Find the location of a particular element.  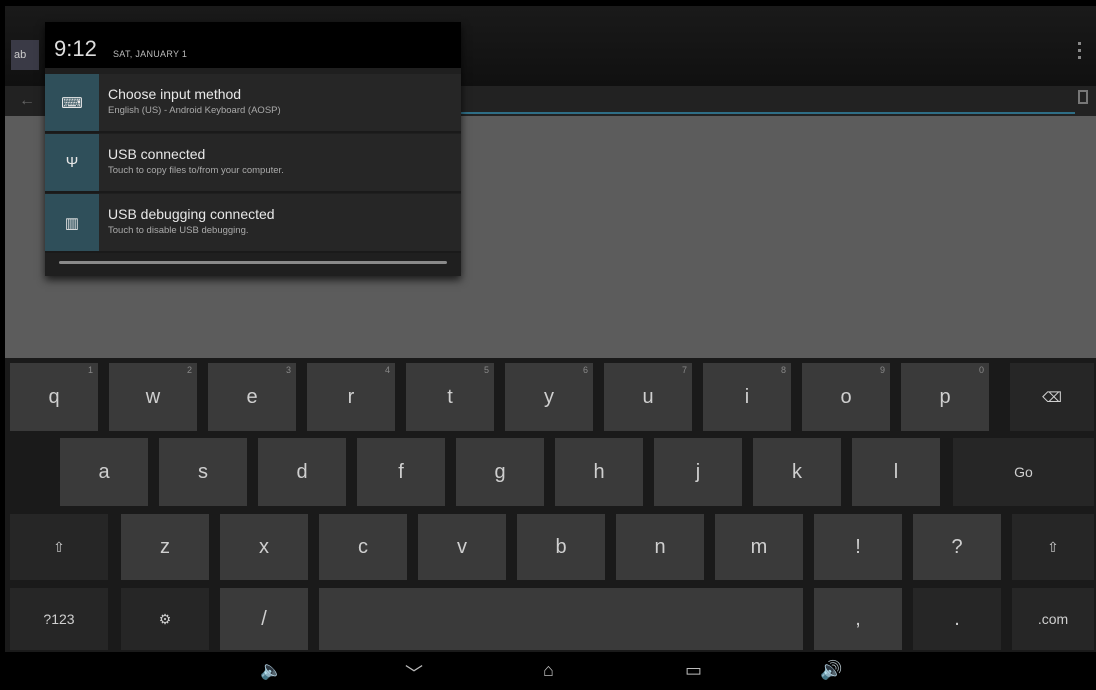

key-o: o9 is located at coordinates (846, 397).